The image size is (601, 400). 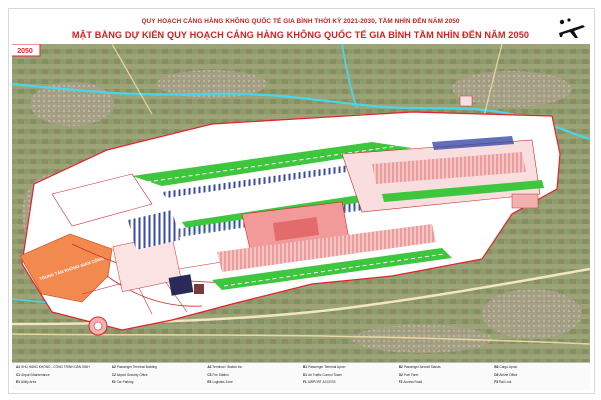 What do you see at coordinates (222, 382) in the screenshot?
I see `legend-text: Logistics Zone` at bounding box center [222, 382].